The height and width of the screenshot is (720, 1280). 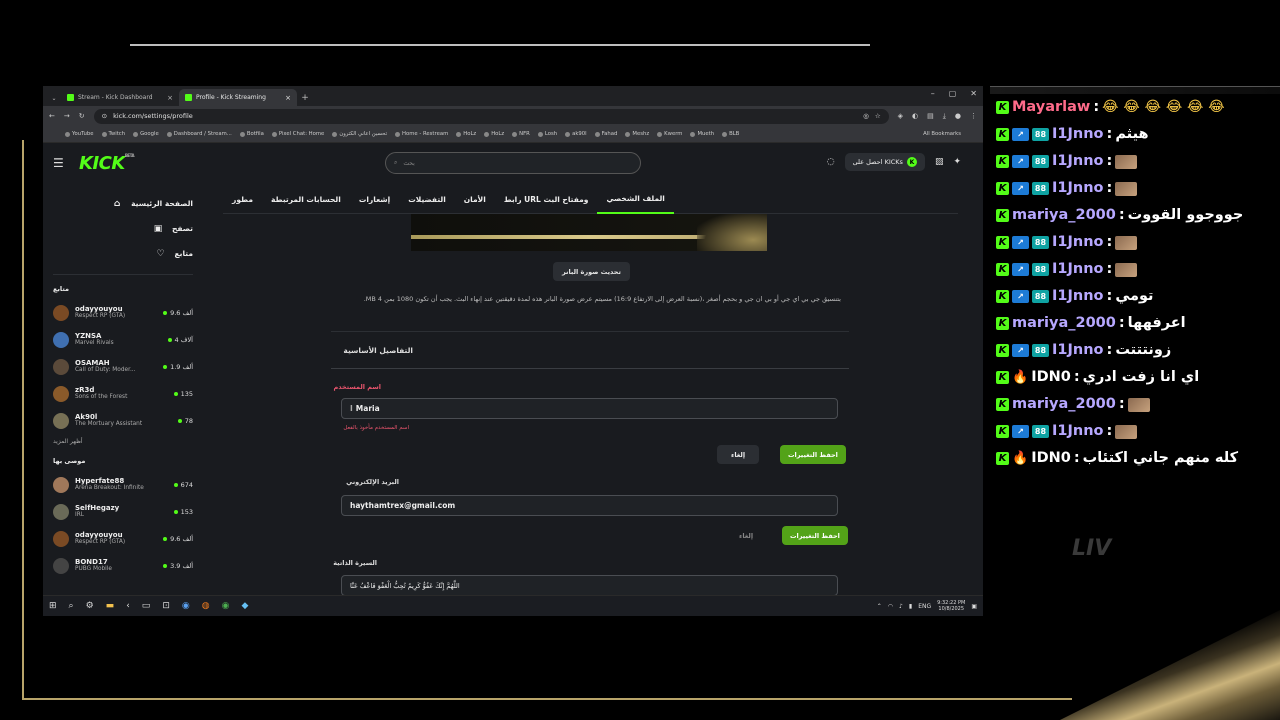 What do you see at coordinates (305, 98) in the screenshot?
I see `new-tab-icon: +` at bounding box center [305, 98].